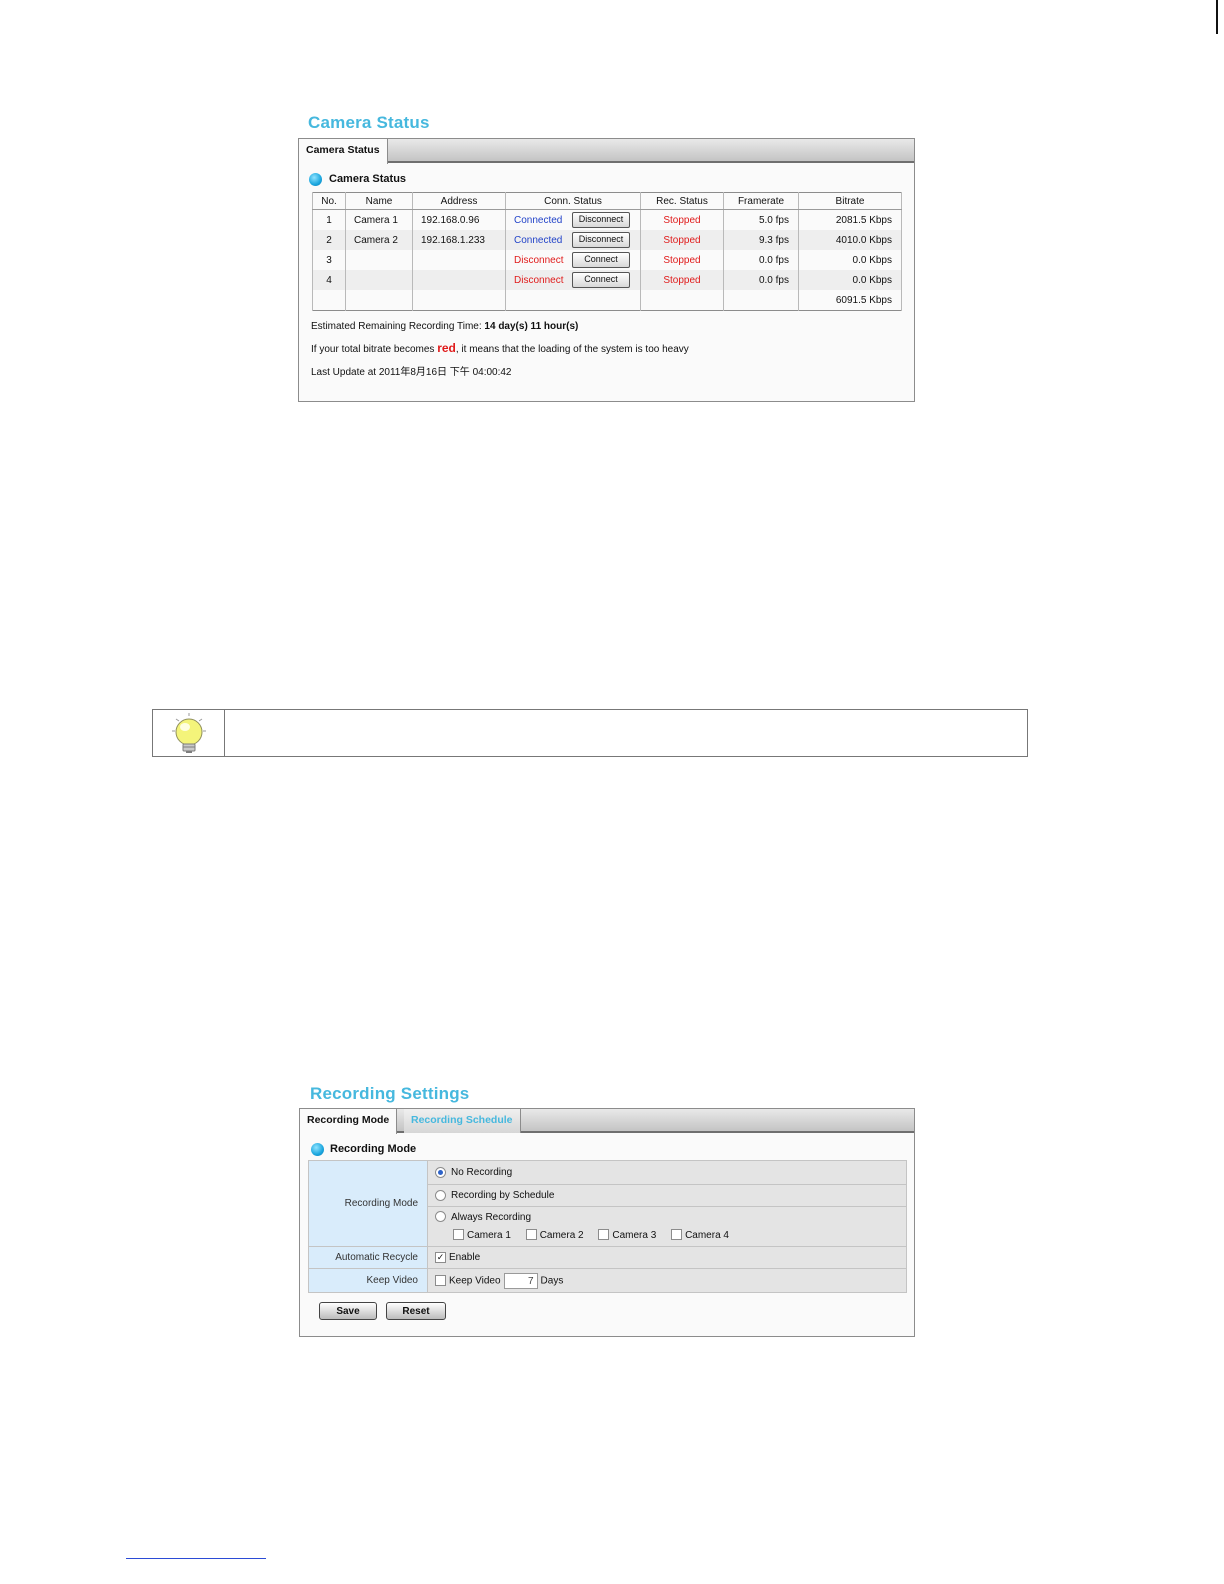 The image size is (1224, 1584). What do you see at coordinates (761, 219) in the screenshot?
I see `cell-framerate: 5.0 fps` at bounding box center [761, 219].